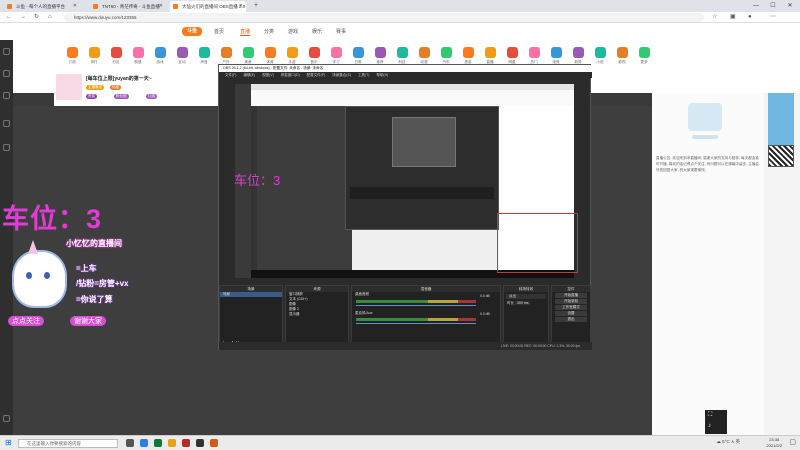 This screenshot has height=450, width=800. I want to click on desktop-volume-slider, so click(416, 305).